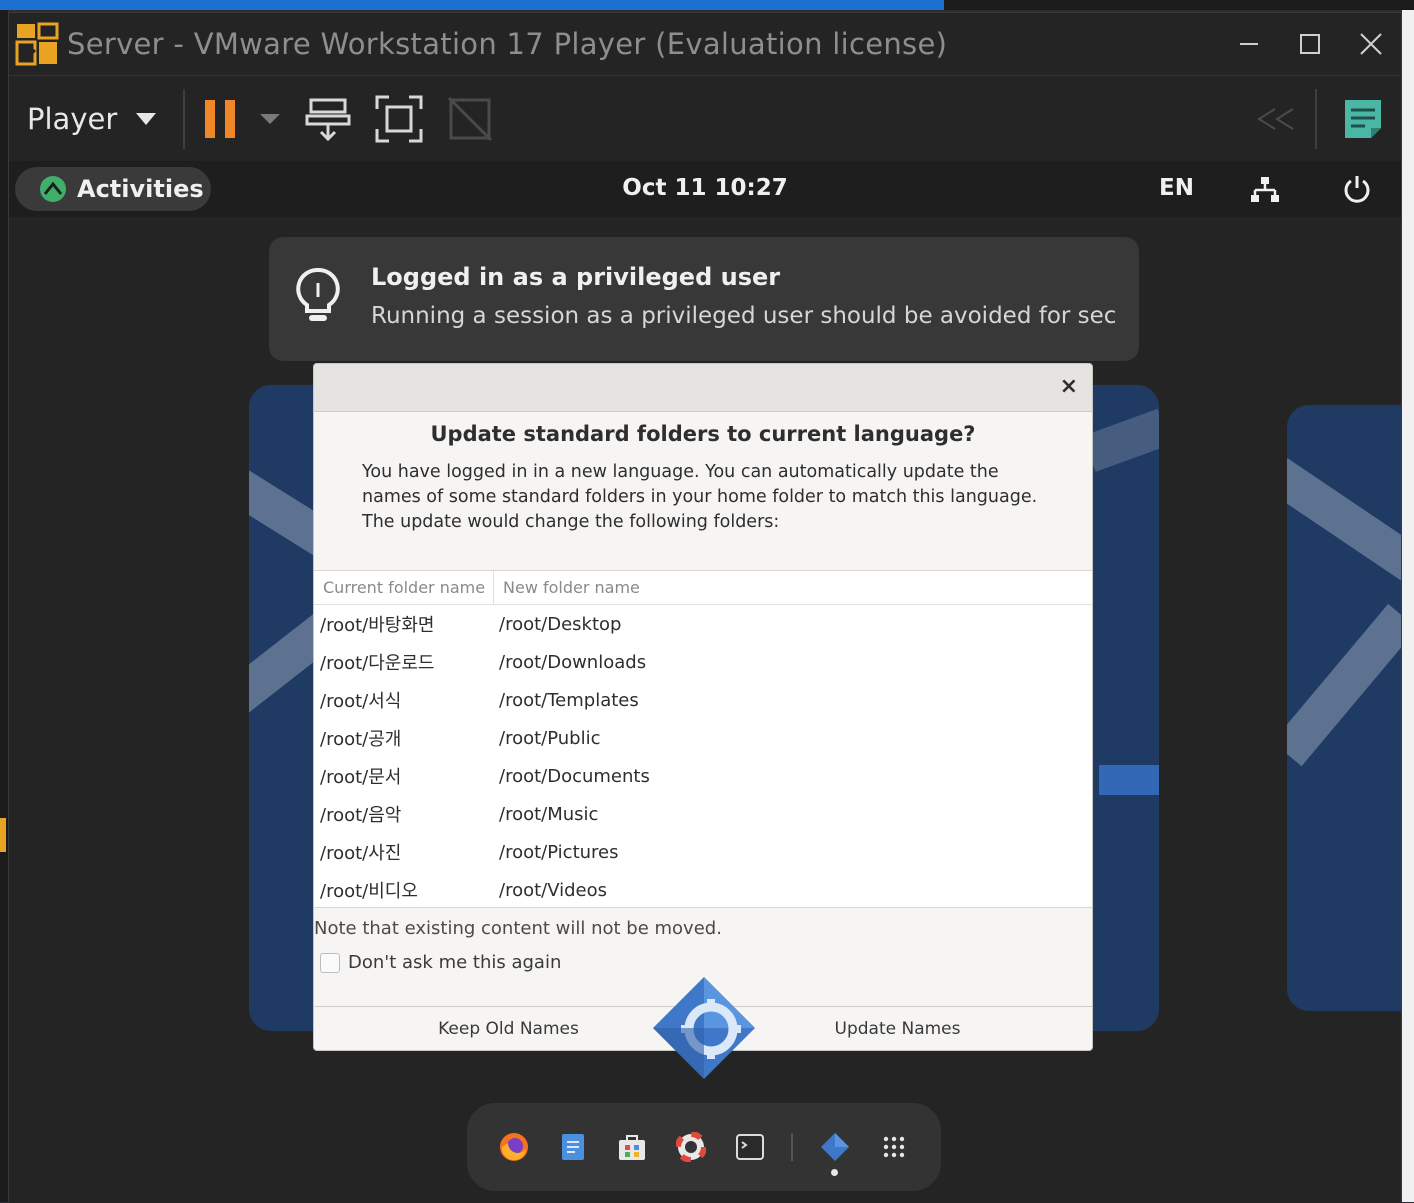 Image resolution: width=1414 pixels, height=1203 pixels. I want to click on pause-vm-button, so click(221, 119).